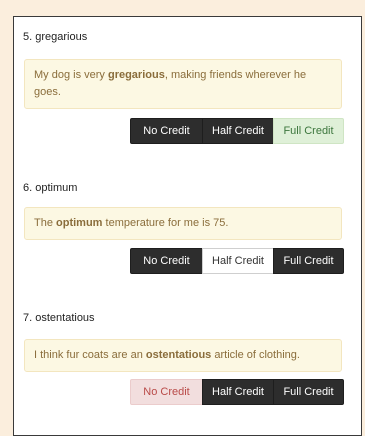  Describe the element at coordinates (178, 355) in the screenshot. I see `vocab-word: ostentatious` at that location.